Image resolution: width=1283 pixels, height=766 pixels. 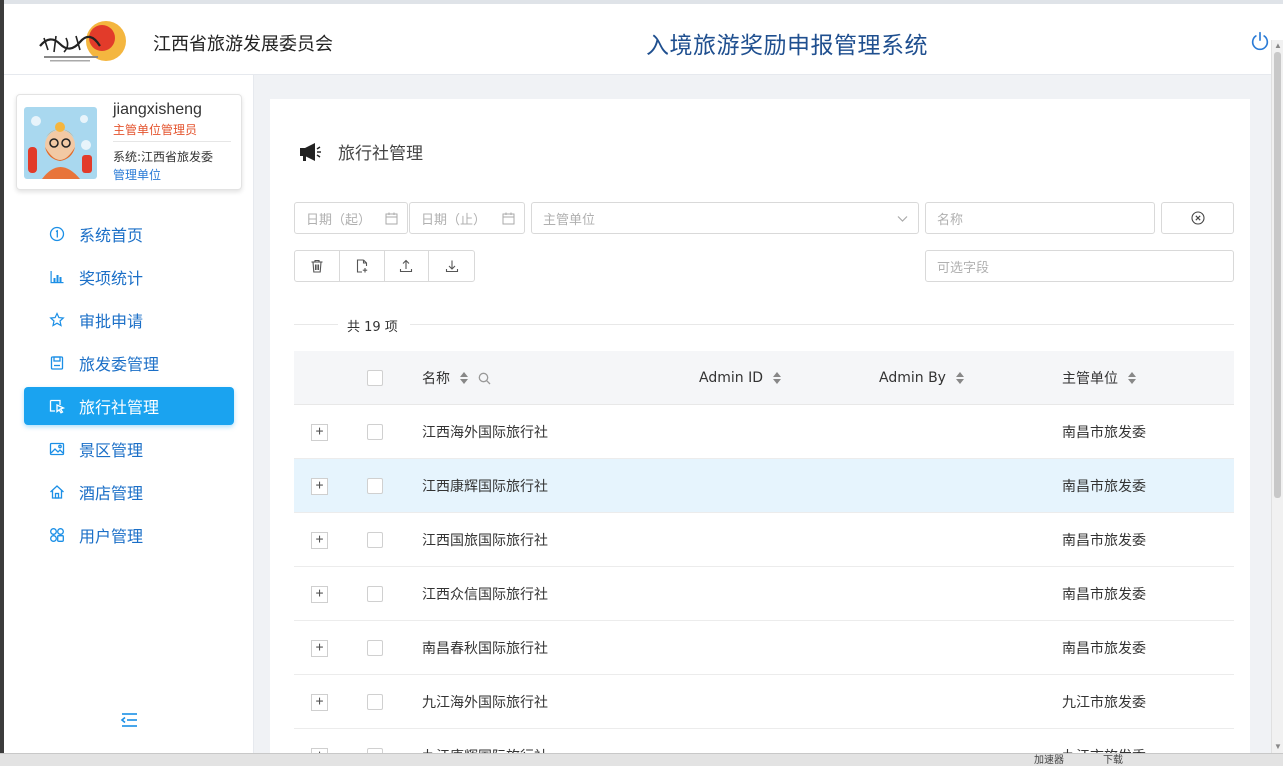 What do you see at coordinates (111, 235) in the screenshot?
I see `sidebar-item-label: 系统首页` at bounding box center [111, 235].